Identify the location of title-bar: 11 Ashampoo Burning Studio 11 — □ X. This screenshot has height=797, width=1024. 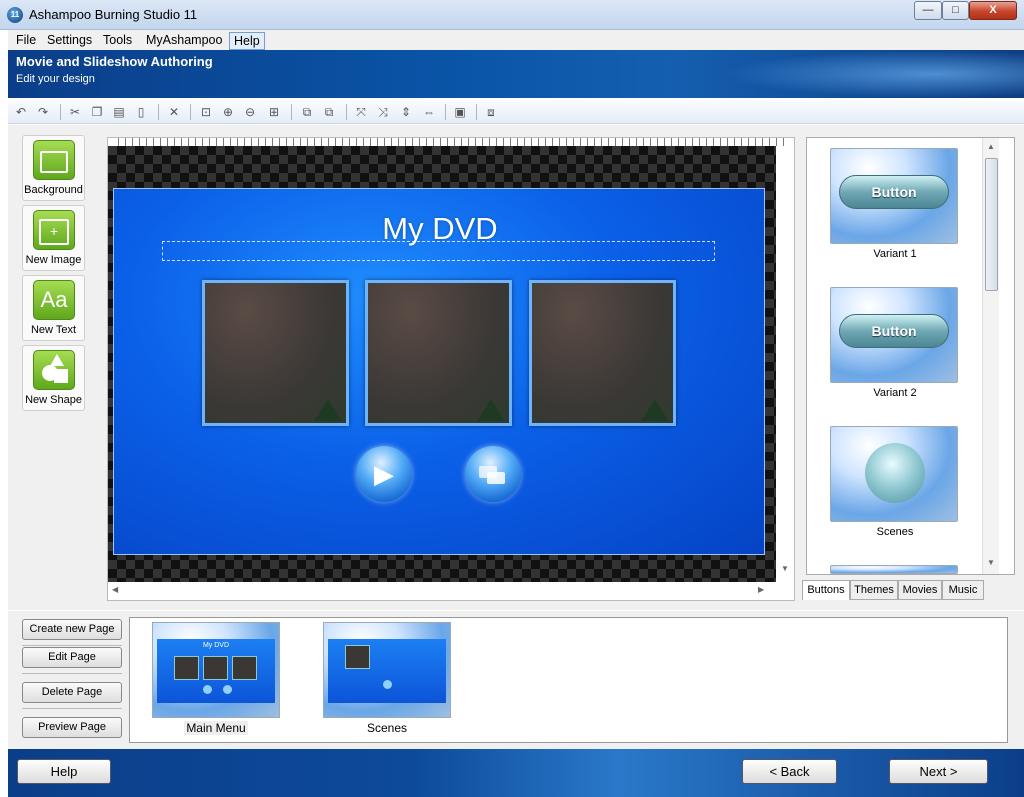
(512, 15).